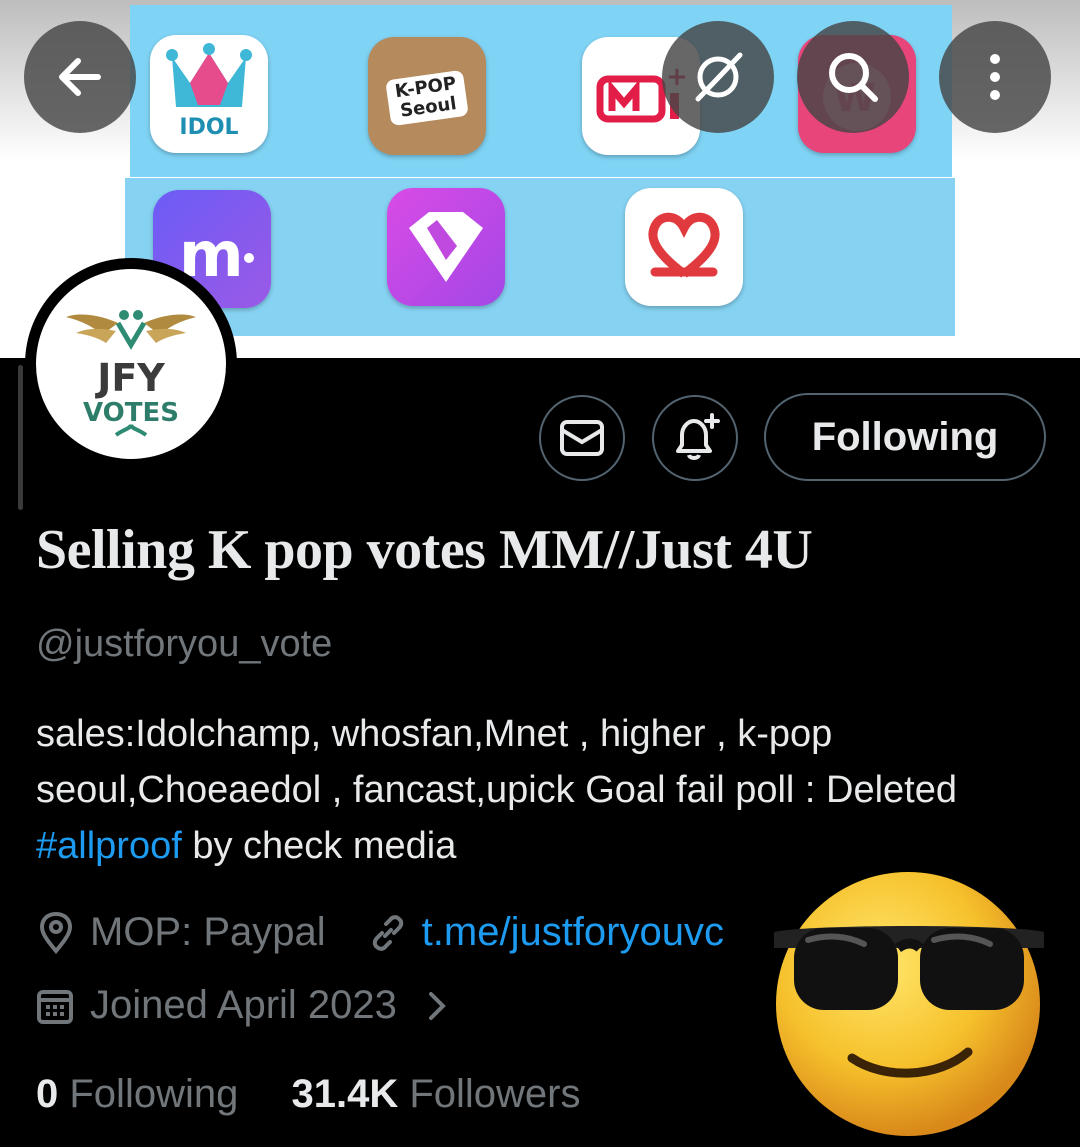 The width and height of the screenshot is (1080, 1147). I want to click on idol-app-label: IDOL, so click(209, 127).